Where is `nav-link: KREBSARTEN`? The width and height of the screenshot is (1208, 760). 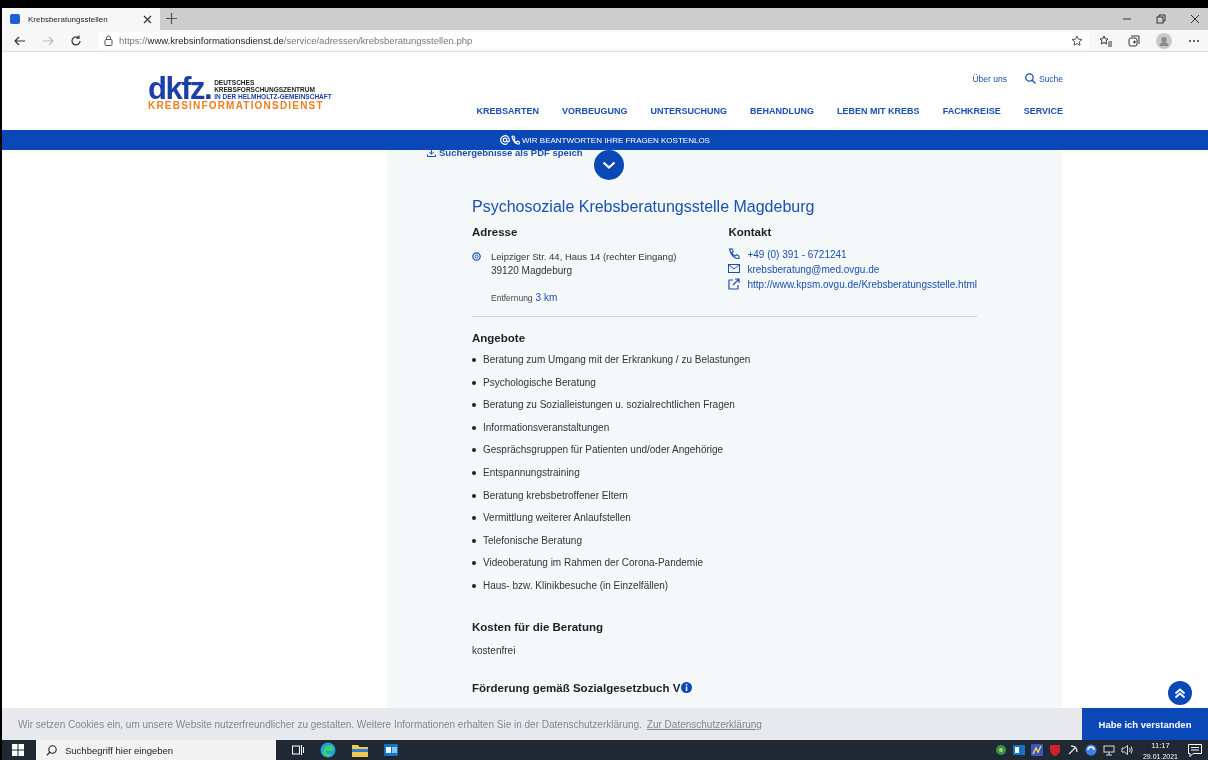
nav-link: KREBSARTEN is located at coordinates (508, 111).